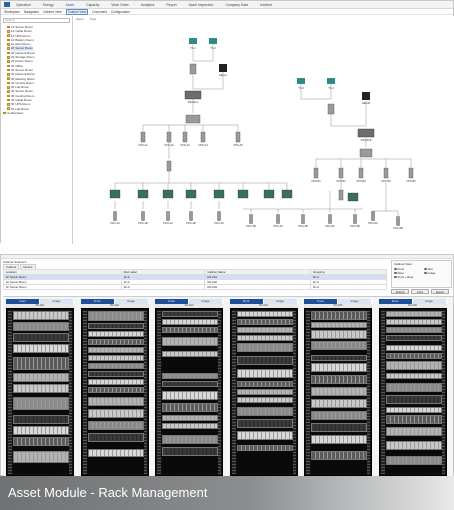  What do you see at coordinates (266, 5) in the screenshot?
I see `menu-item-incident: Incident` at bounding box center [266, 5].